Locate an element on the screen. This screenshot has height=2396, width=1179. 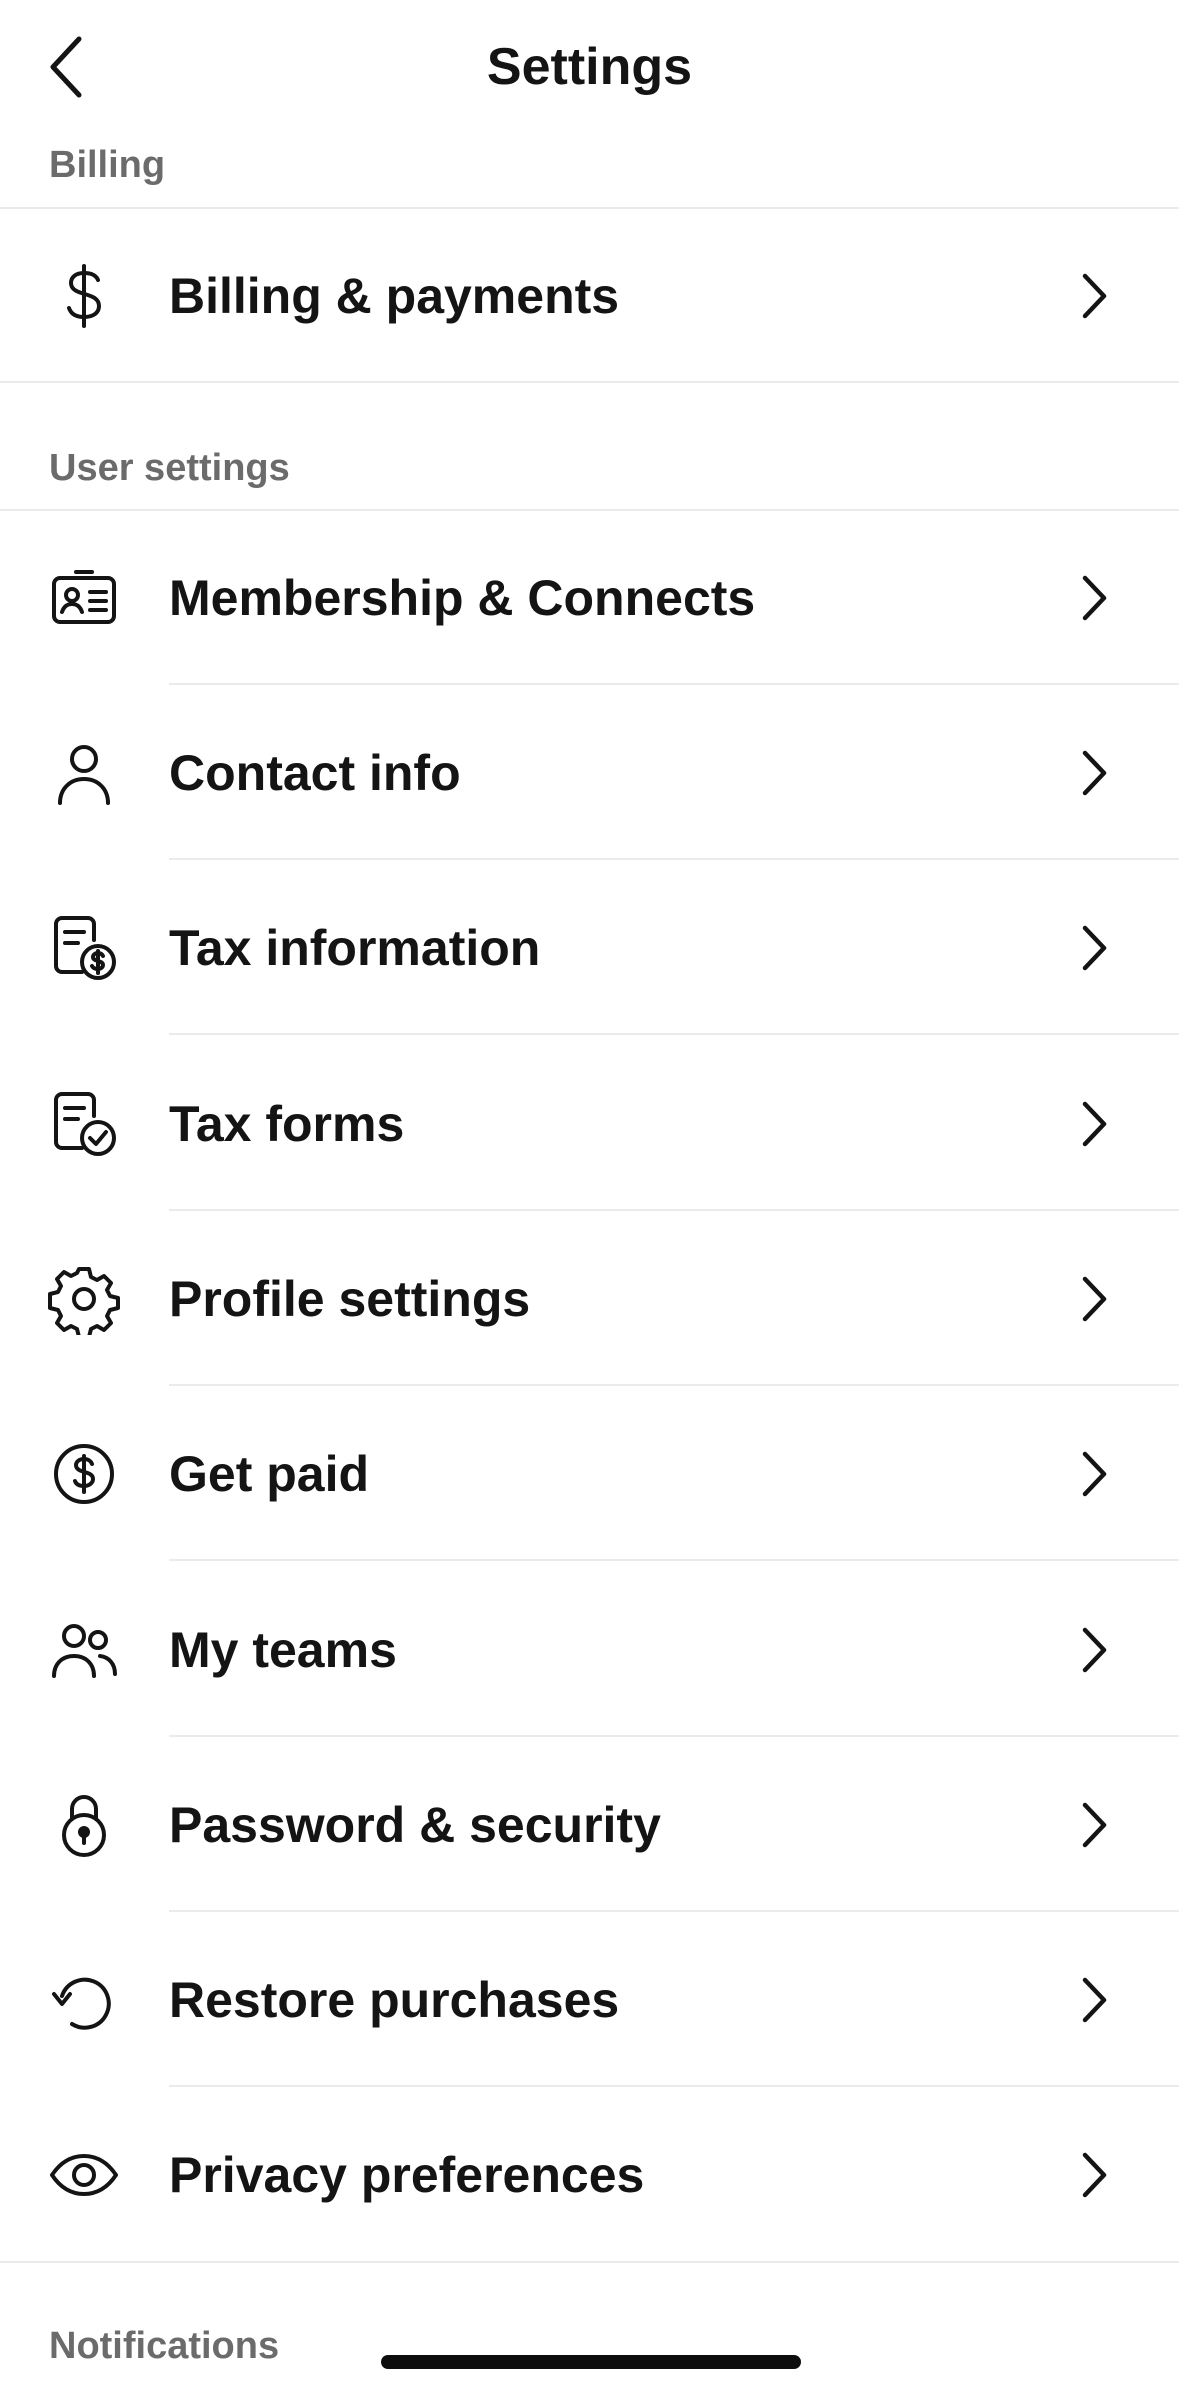
row-privacy-preferences: Privacy preferences is located at coordinates (589, 2175).